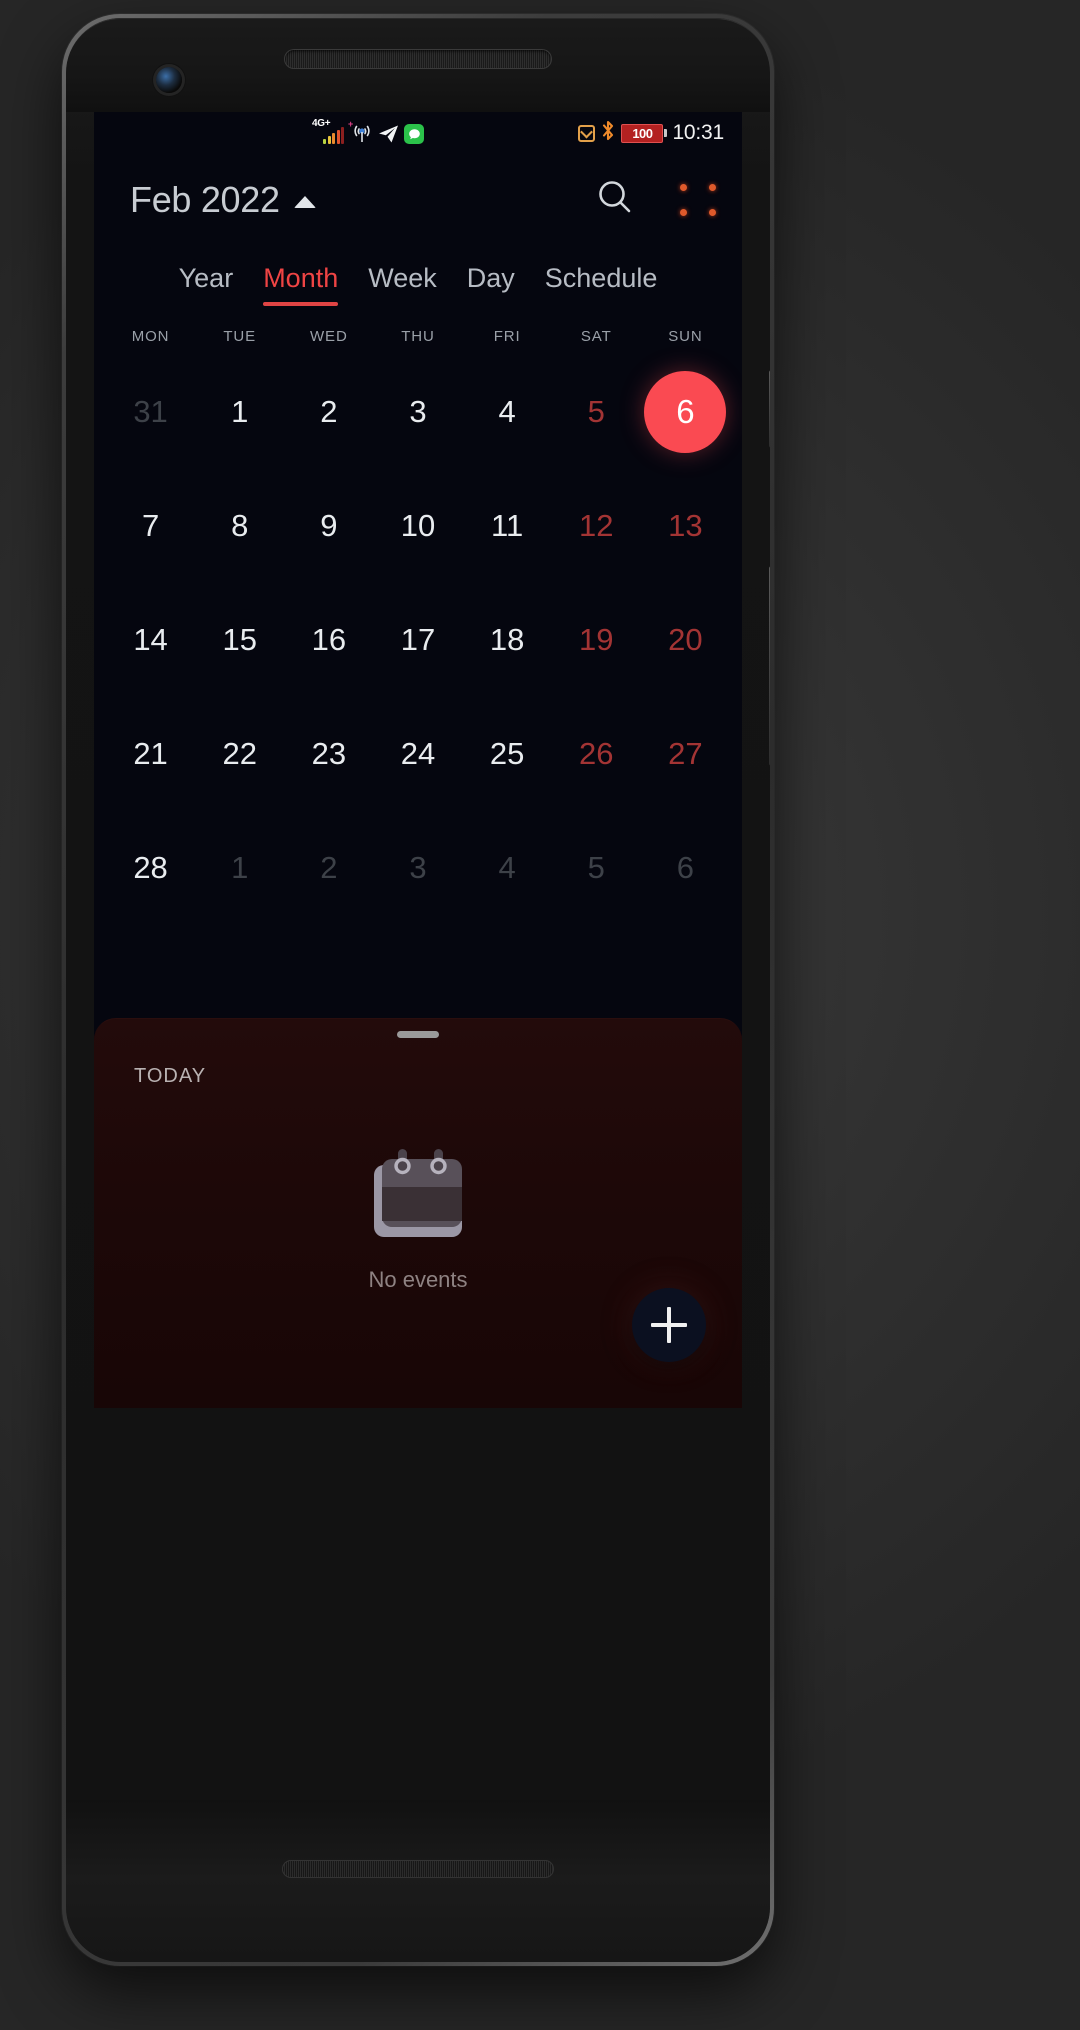  I want to click on message-icon, so click(414, 134).